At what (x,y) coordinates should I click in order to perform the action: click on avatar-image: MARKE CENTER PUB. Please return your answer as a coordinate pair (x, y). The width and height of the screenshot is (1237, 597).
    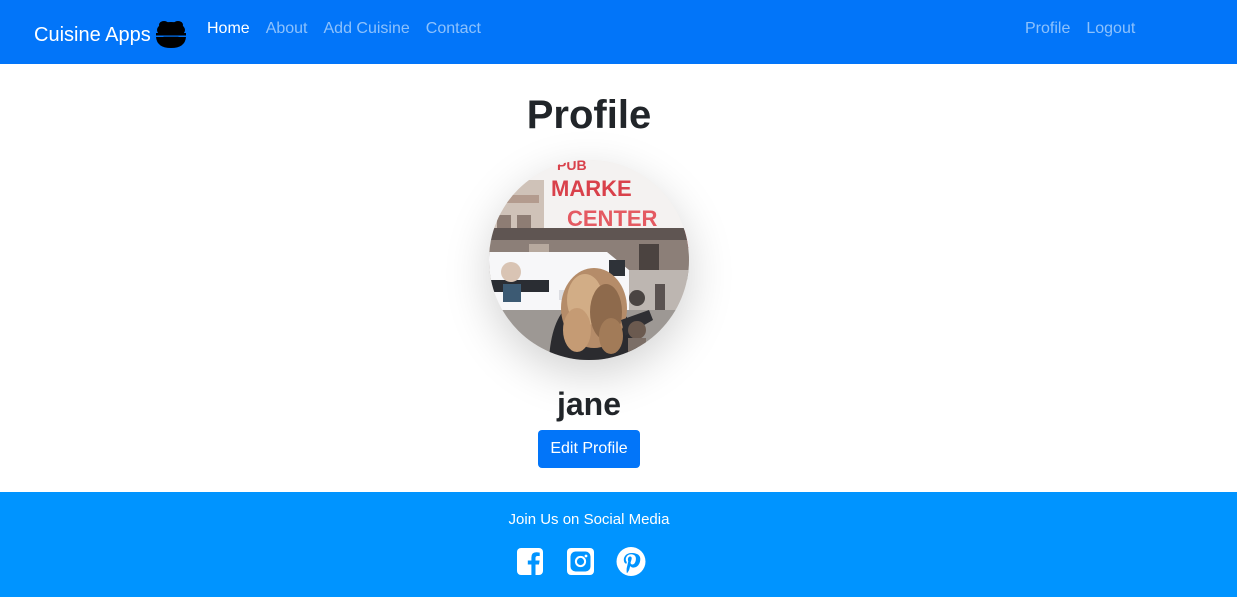
    Looking at the image, I should click on (589, 260).